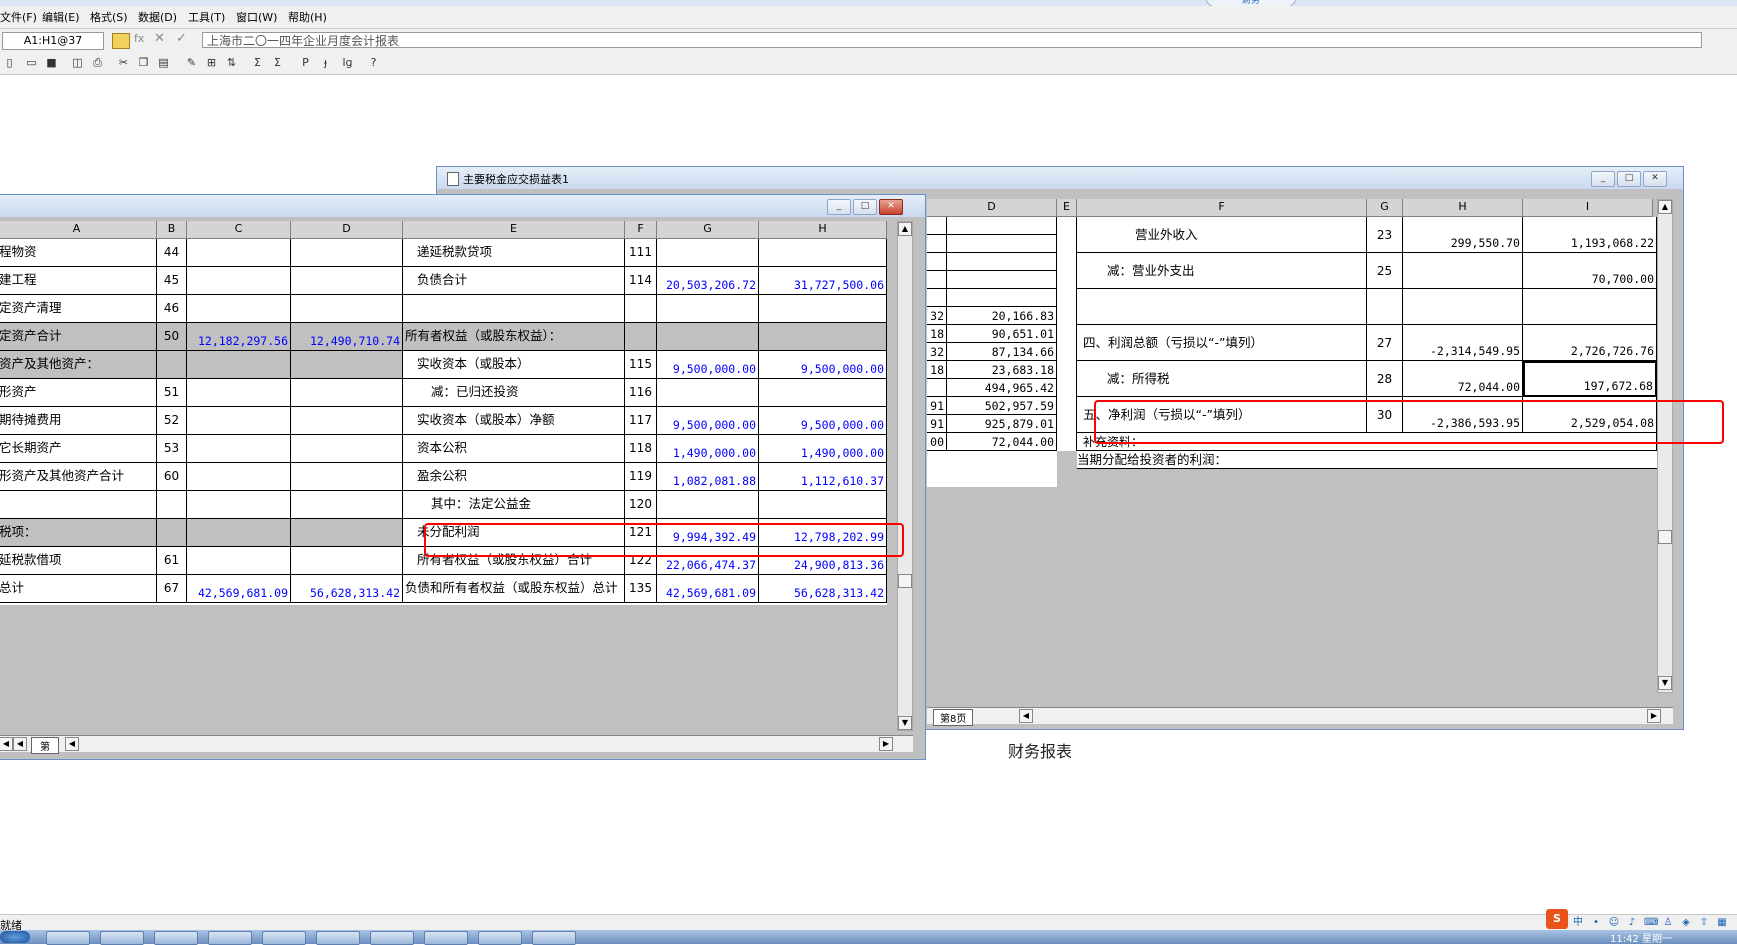  I want to click on column-header-b: B, so click(172, 230).